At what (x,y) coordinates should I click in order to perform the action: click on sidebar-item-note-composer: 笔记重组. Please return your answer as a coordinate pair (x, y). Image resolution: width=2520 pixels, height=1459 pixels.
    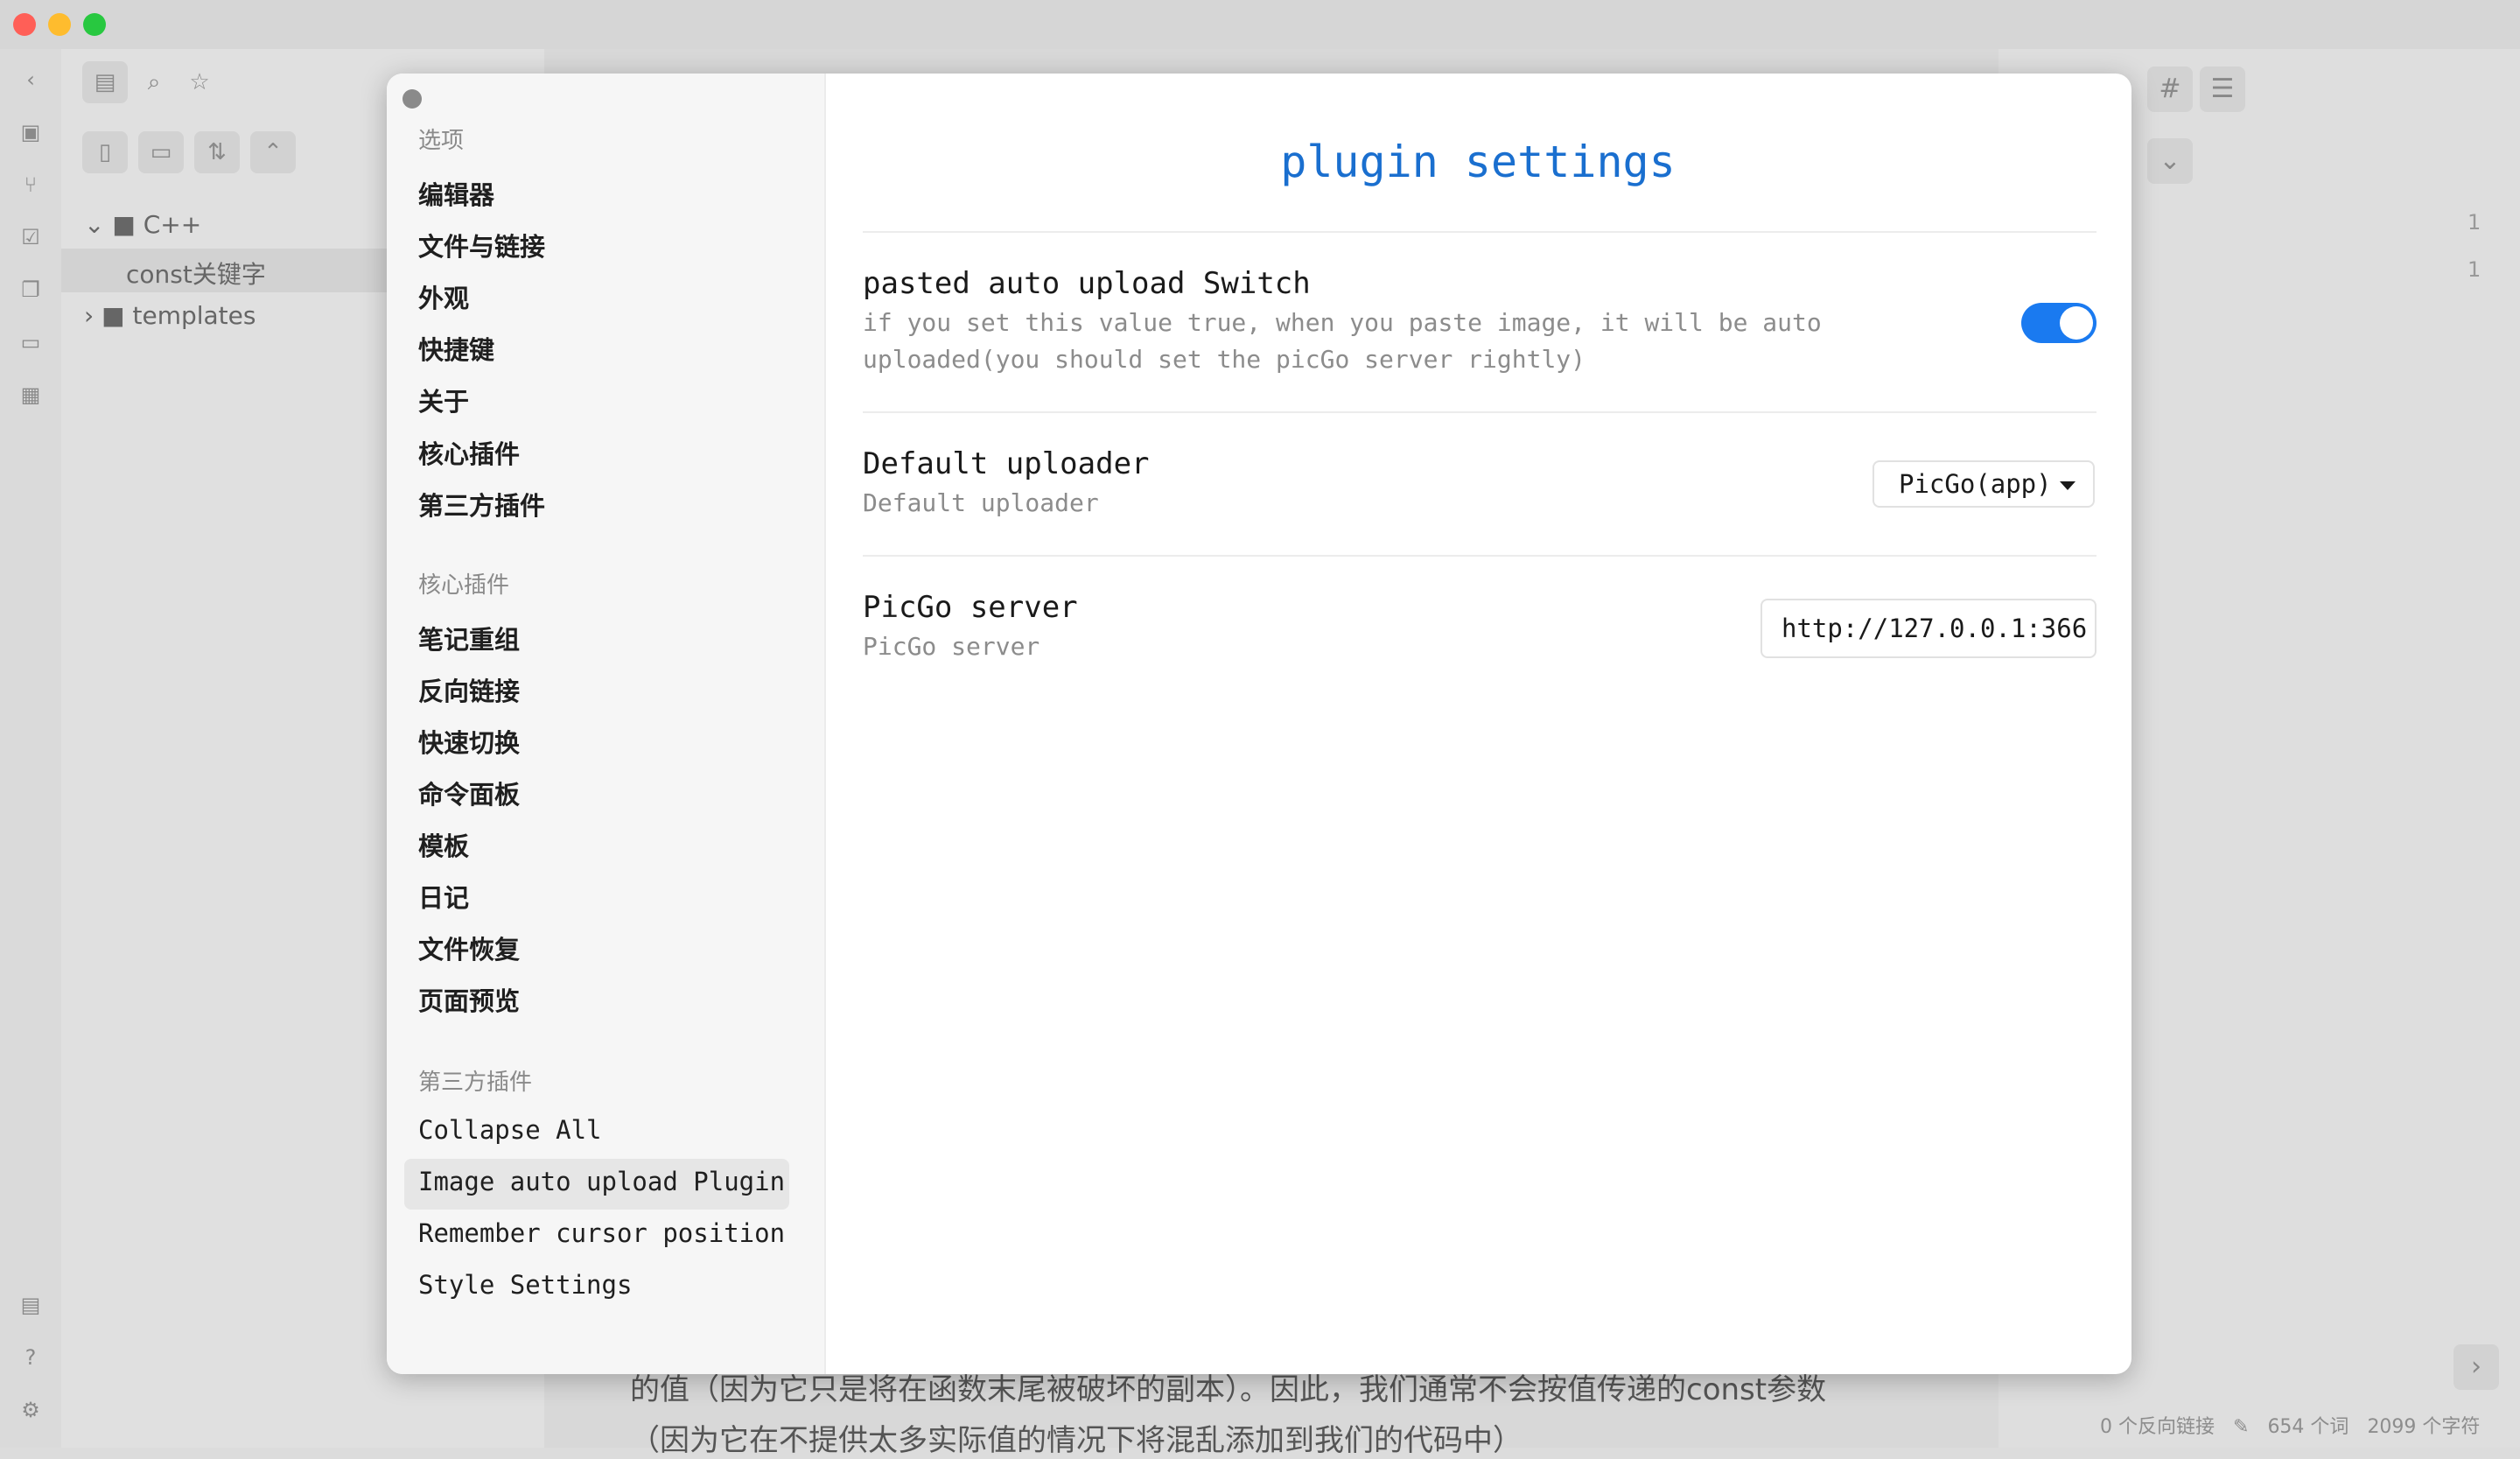
    Looking at the image, I should click on (469, 638).